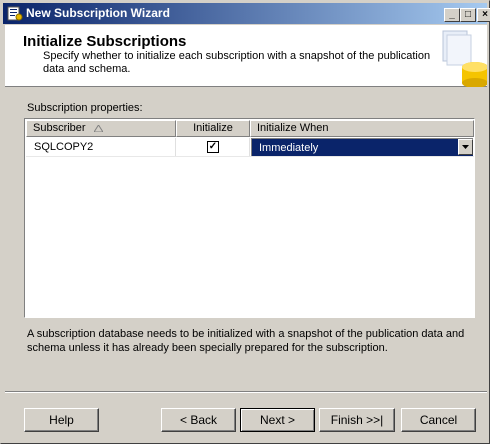 Image resolution: width=490 pixels, height=444 pixels. What do you see at coordinates (15, 13) in the screenshot?
I see `wizard-app-icon` at bounding box center [15, 13].